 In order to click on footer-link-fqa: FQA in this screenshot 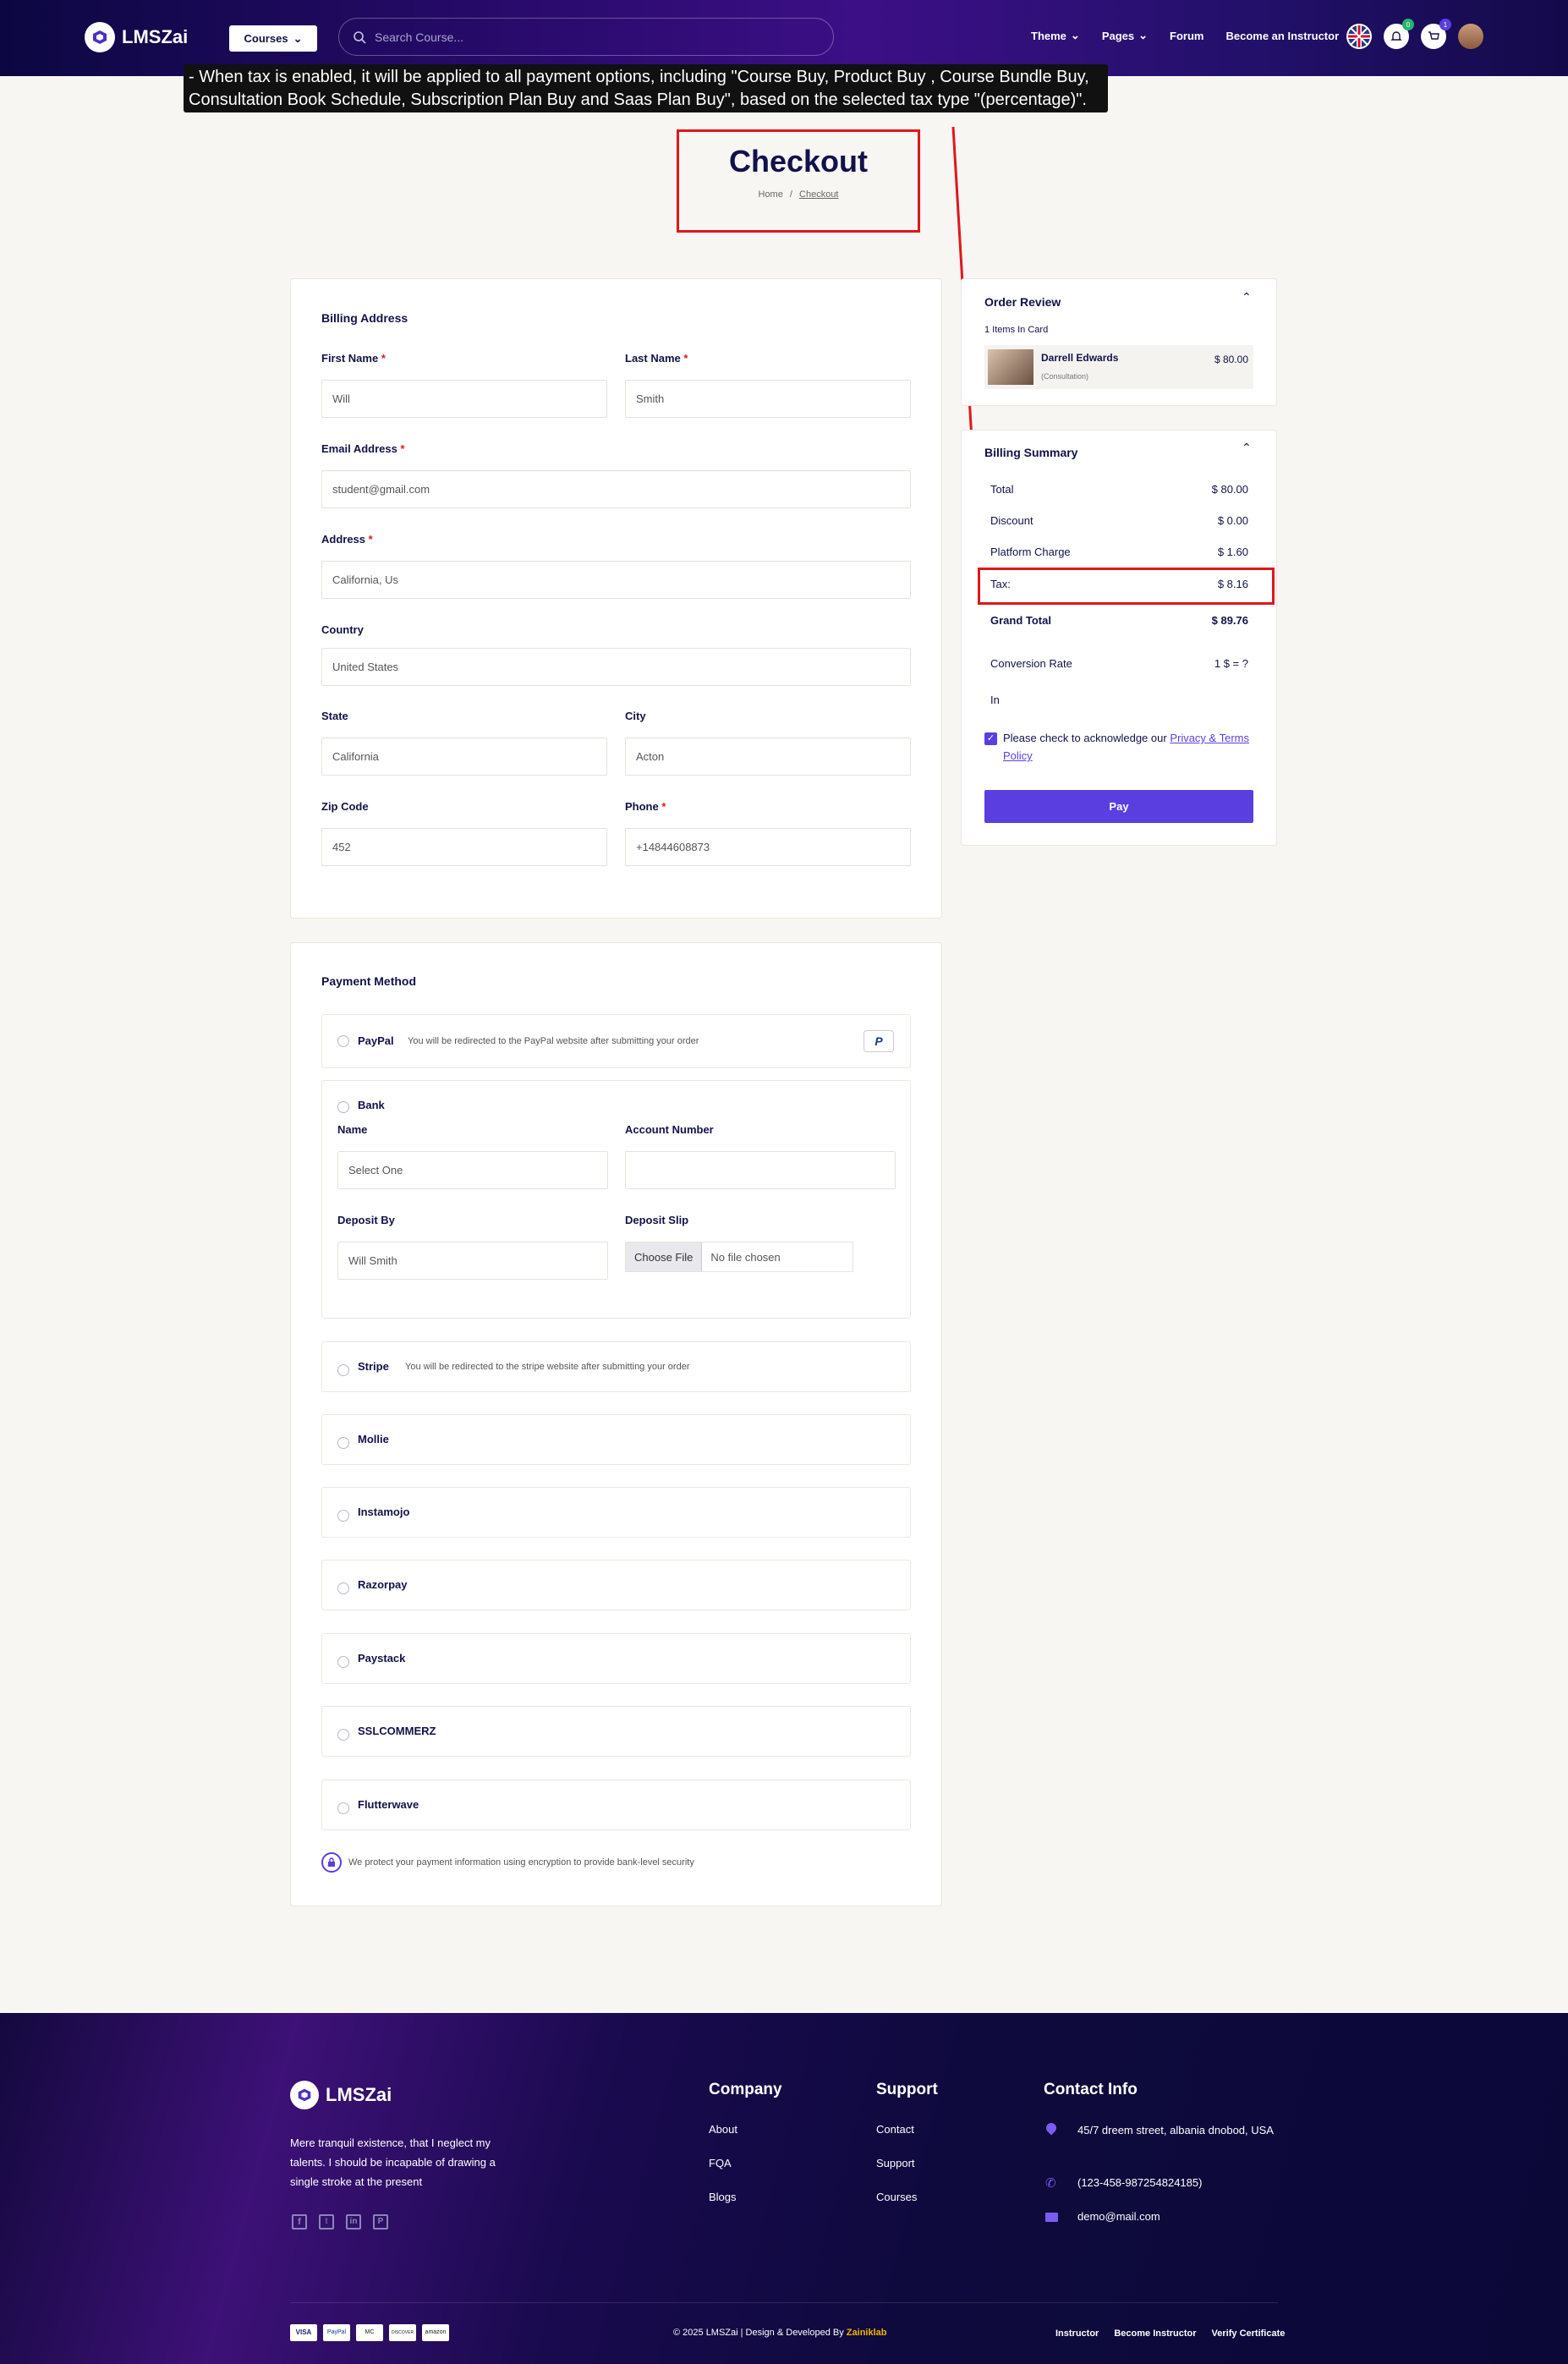, I will do `click(720, 2163)`.